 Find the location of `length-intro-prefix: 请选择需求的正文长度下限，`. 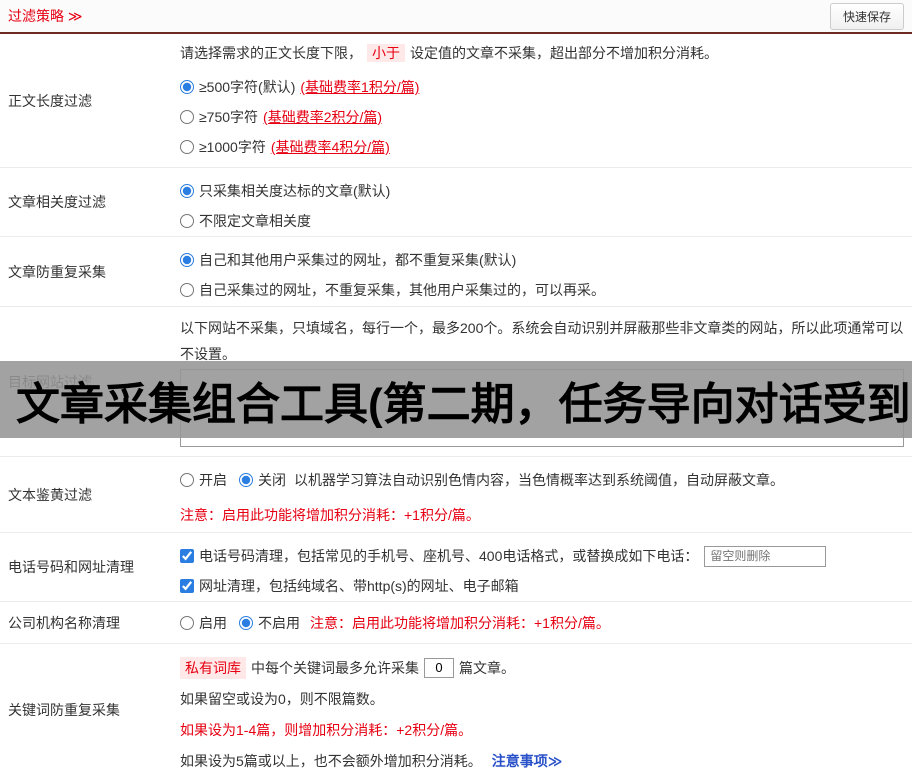

length-intro-prefix: 请选择需求的正文长度下限， is located at coordinates (271, 53).